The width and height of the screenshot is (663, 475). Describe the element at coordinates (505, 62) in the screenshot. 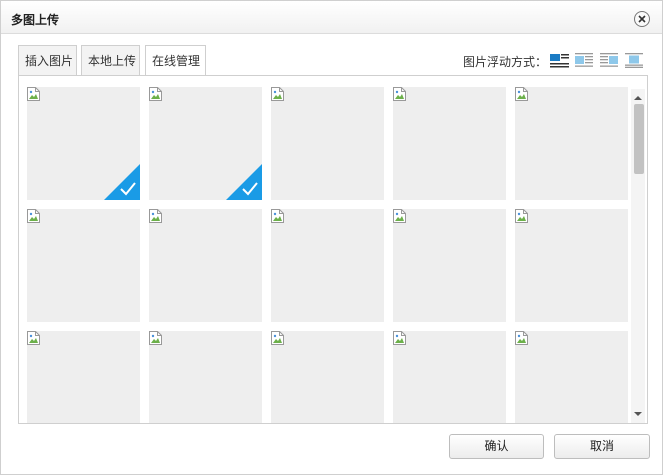

I see `float-mode-label: 图片浮动方式：` at that location.